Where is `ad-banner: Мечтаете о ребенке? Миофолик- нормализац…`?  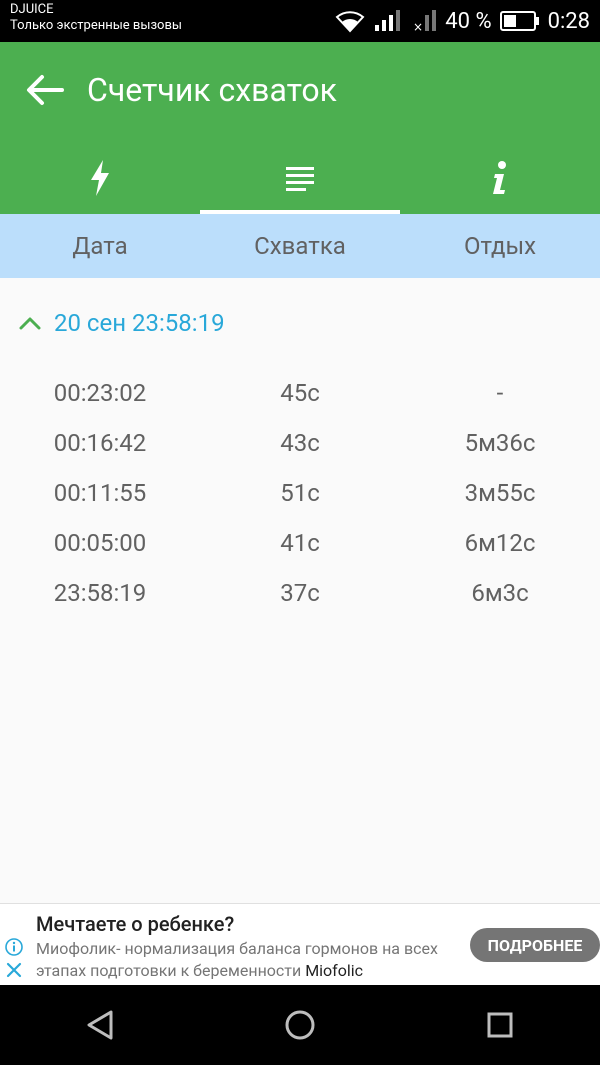
ad-banner: Мечтаете о ребенке? Миофолик- нормализац… is located at coordinates (300, 944).